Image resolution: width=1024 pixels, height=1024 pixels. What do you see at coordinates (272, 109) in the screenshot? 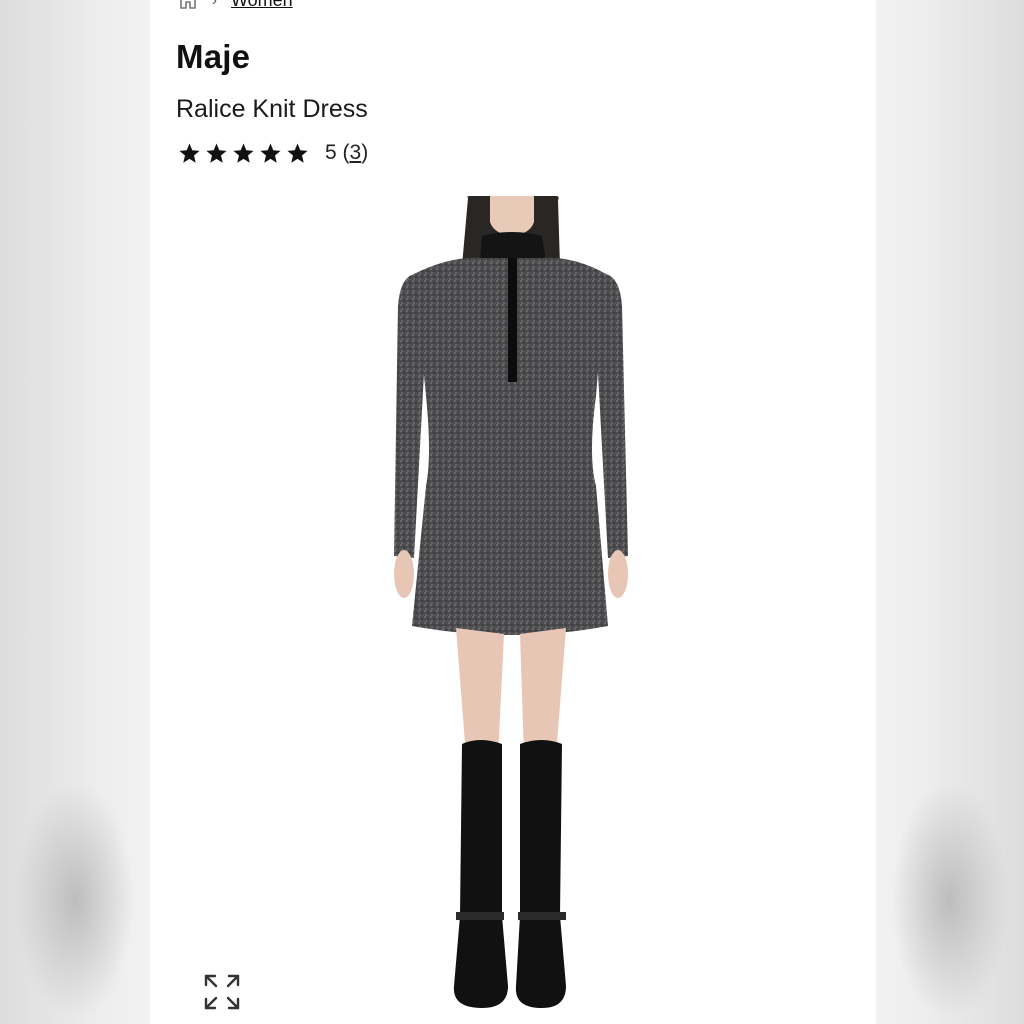
I see `product-title: Ralice Knit Dress` at bounding box center [272, 109].